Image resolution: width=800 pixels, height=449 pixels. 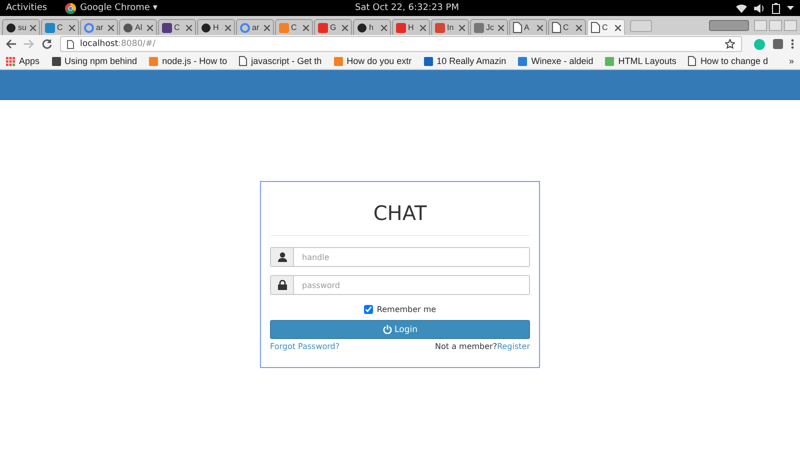 I want to click on tab-title: ar, so click(x=100, y=27).